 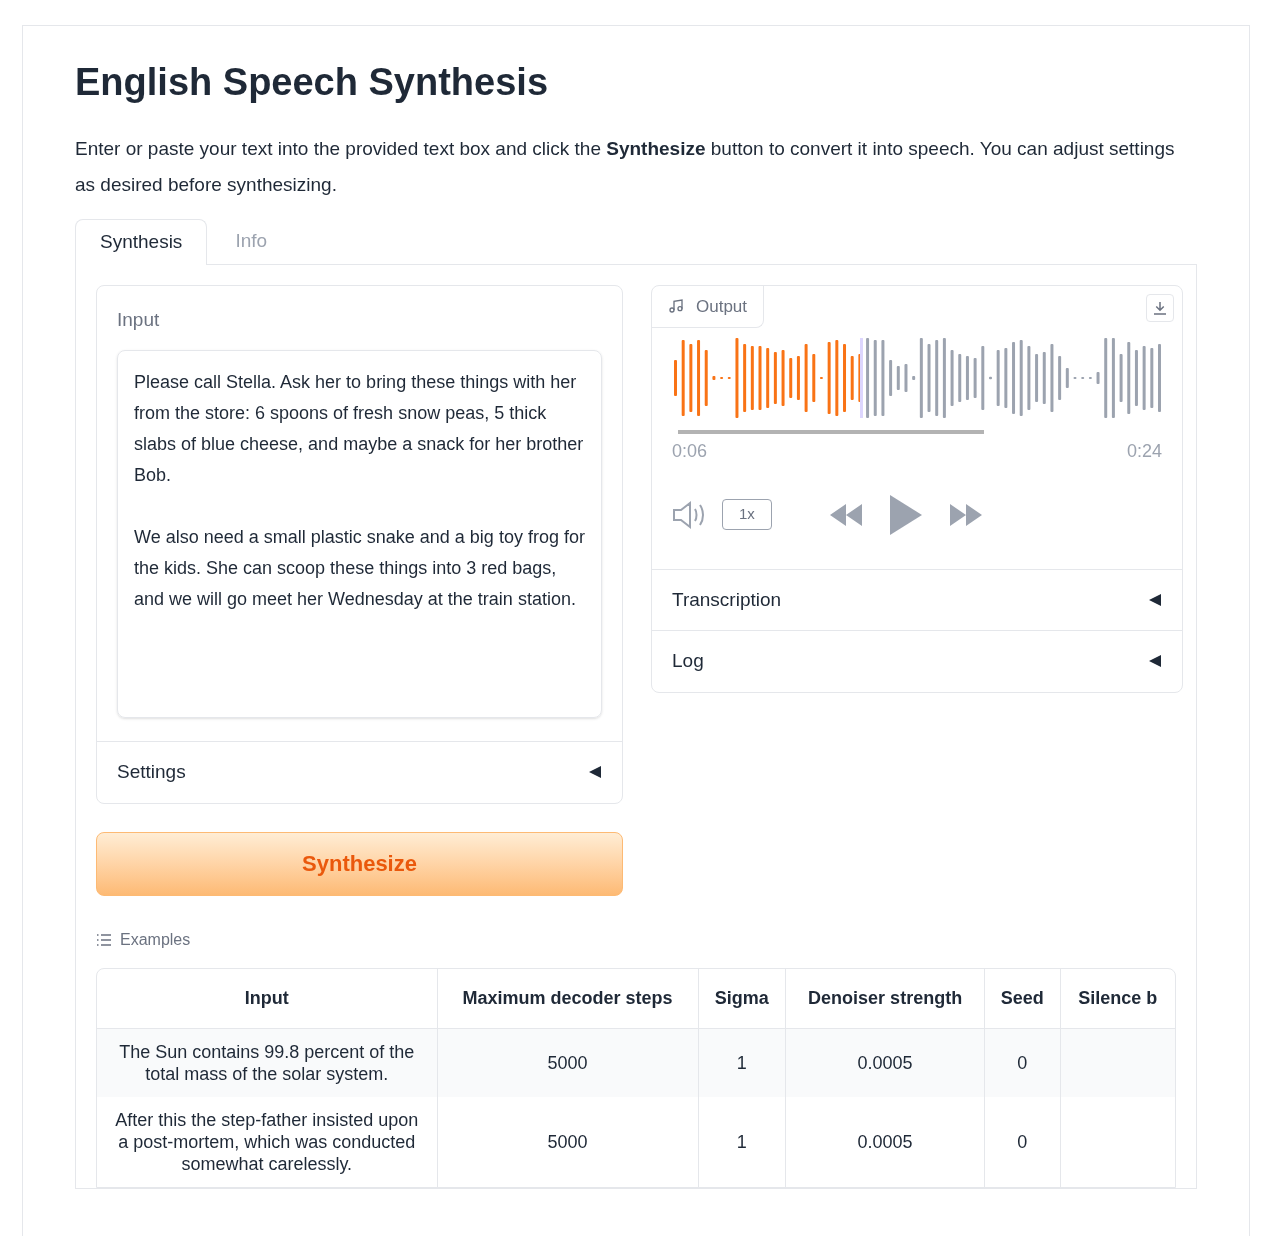 I want to click on column-header: Input, so click(x=267, y=998).